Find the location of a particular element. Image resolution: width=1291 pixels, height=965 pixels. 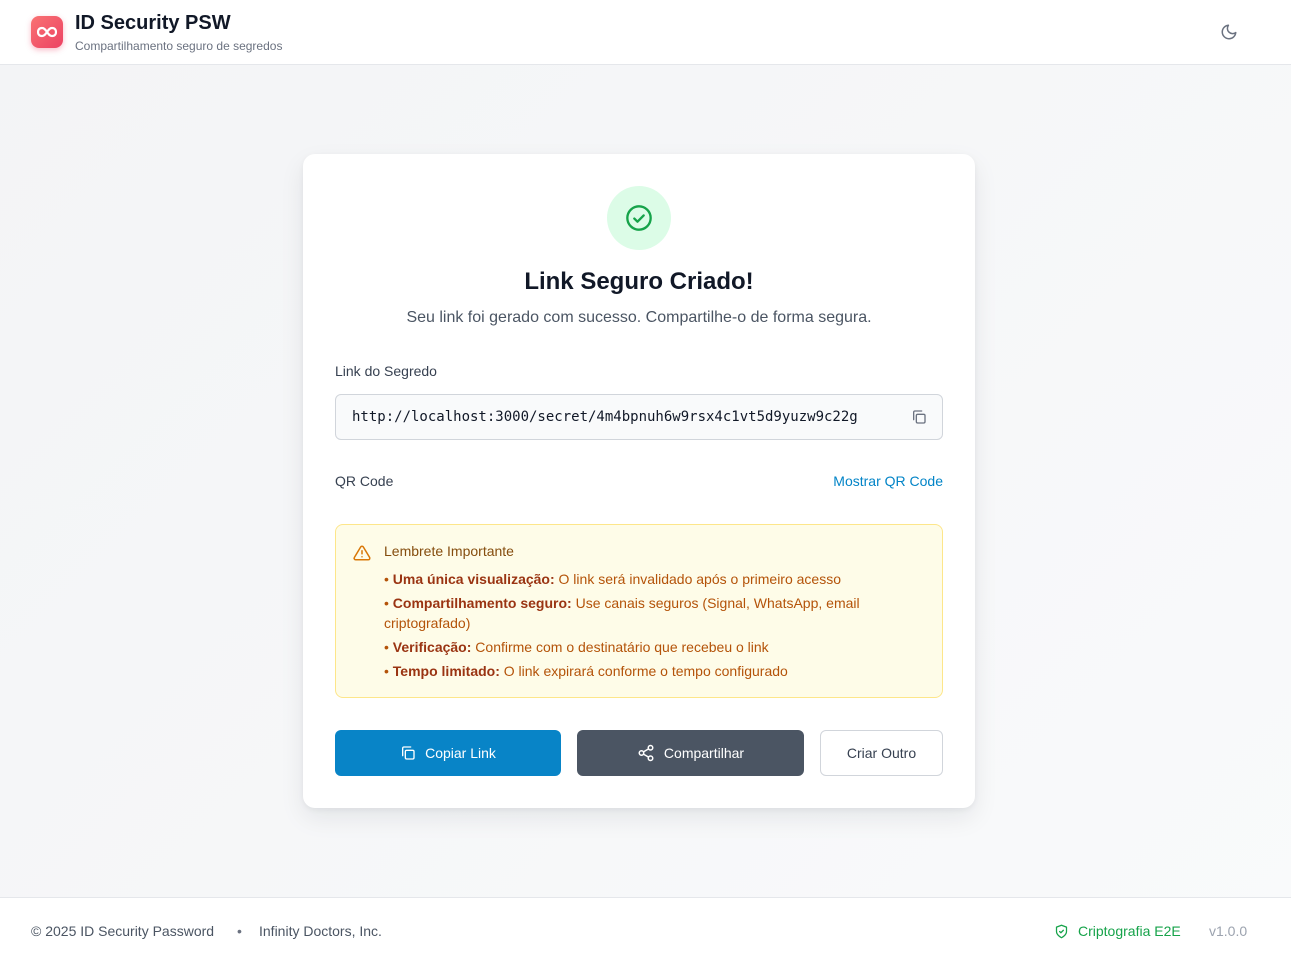

link-label: Link do Segredo is located at coordinates (386, 371).